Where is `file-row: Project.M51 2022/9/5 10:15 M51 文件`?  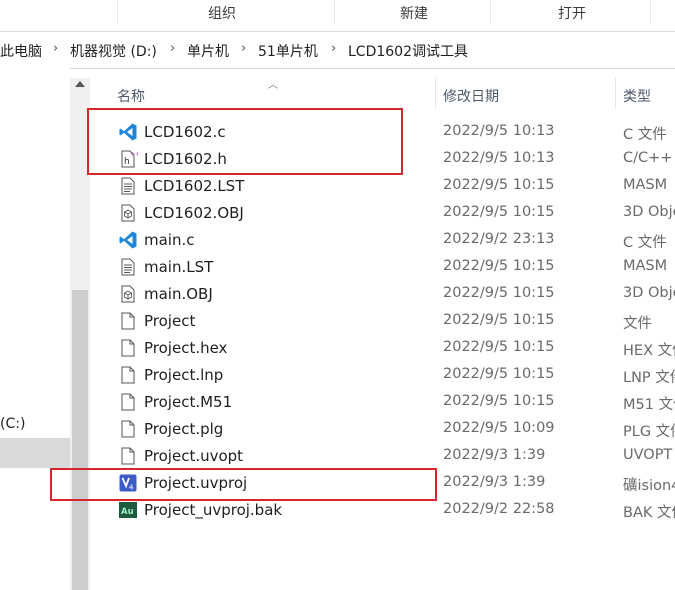
file-row: Project.M51 2022/9/5 10:15 M51 文件 is located at coordinates (392, 402).